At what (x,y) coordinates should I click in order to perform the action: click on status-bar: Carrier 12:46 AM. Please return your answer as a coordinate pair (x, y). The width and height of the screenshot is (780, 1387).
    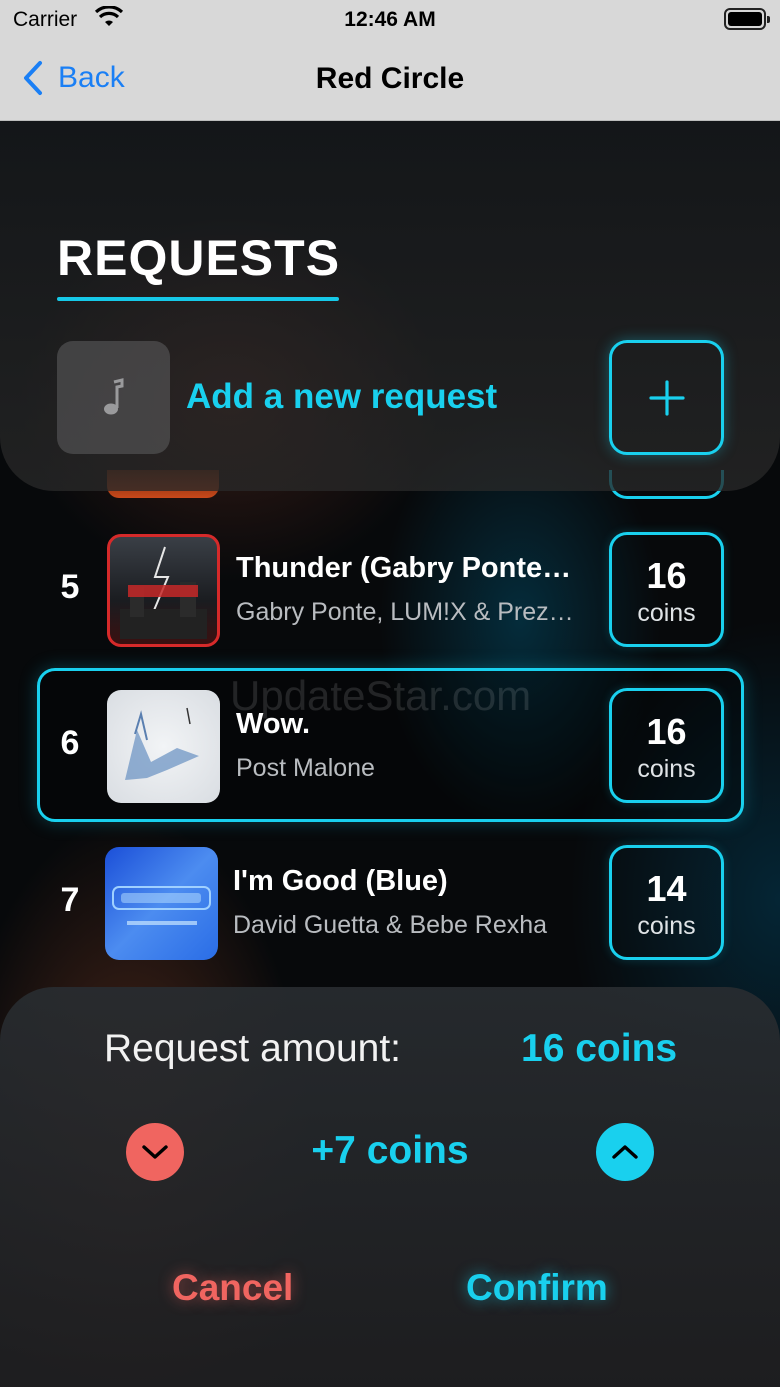
    Looking at the image, I should click on (390, 20).